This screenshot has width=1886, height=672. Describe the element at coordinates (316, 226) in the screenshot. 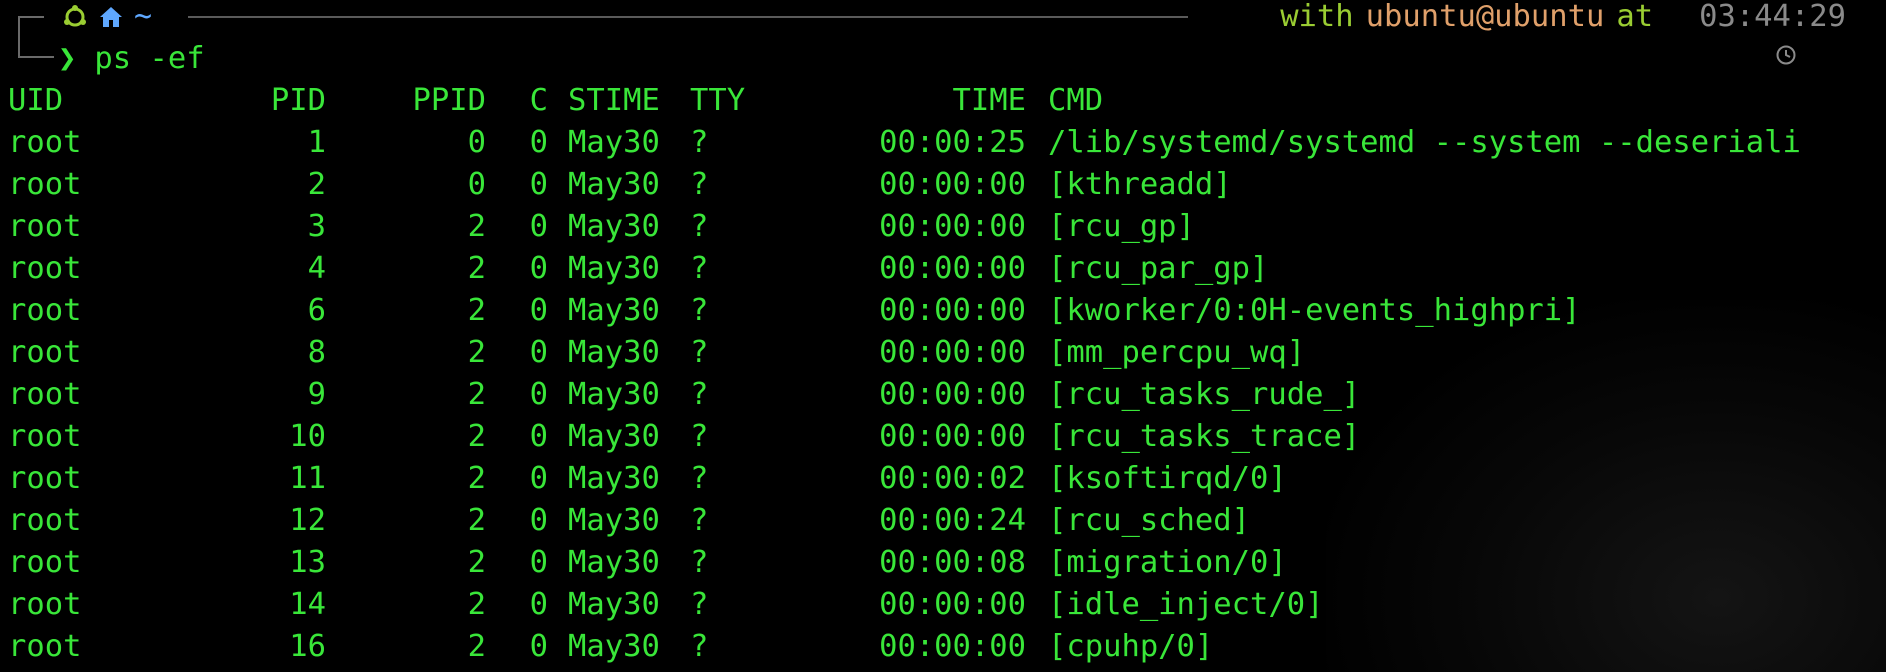

I see `cell-pid: 3` at that location.